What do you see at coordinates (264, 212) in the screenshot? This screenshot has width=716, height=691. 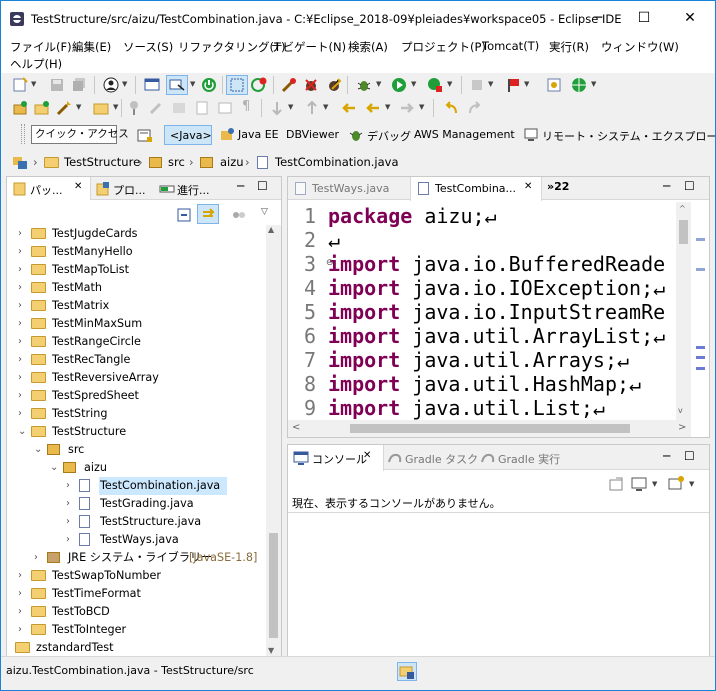 I see `view-menu-icon: ▽` at bounding box center [264, 212].